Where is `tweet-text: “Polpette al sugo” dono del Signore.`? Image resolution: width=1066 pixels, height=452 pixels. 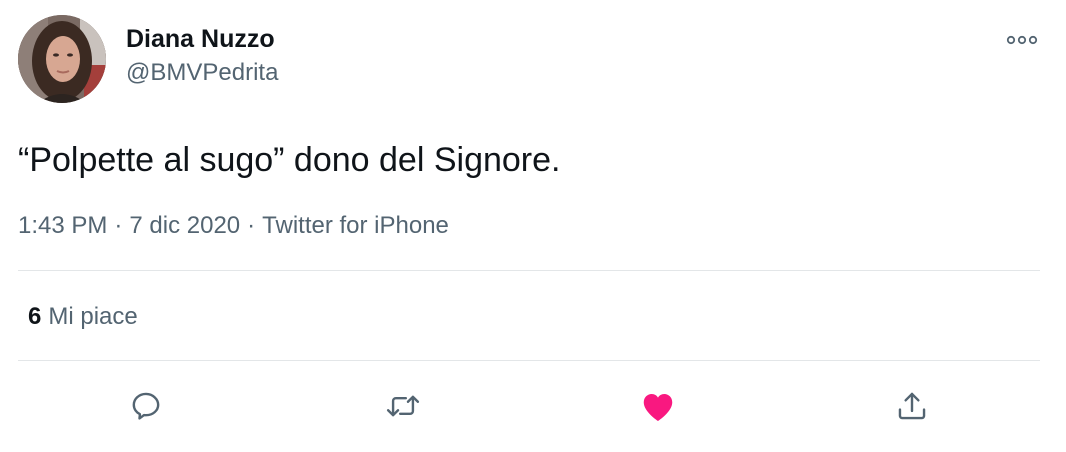
tweet-text: “Polpette al sugo” dono del Signore. is located at coordinates (289, 160).